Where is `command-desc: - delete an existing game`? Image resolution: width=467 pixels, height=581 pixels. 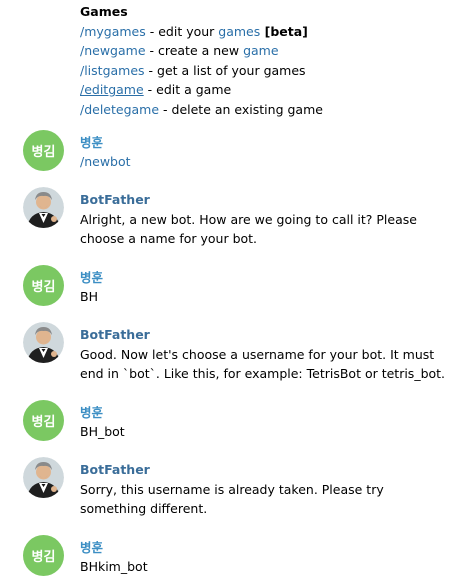
command-desc: - delete an existing game is located at coordinates (241, 109).